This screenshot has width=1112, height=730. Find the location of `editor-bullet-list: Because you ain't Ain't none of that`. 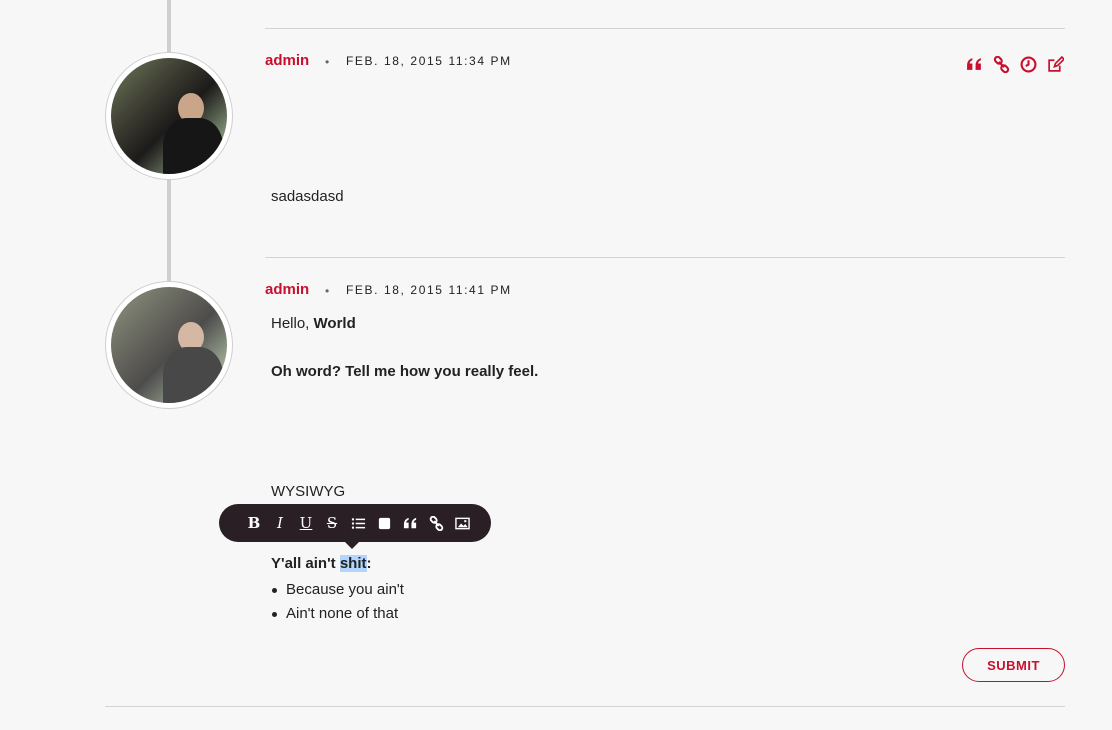

editor-bullet-list: Because you ain't Ain't none of that is located at coordinates (337, 602).